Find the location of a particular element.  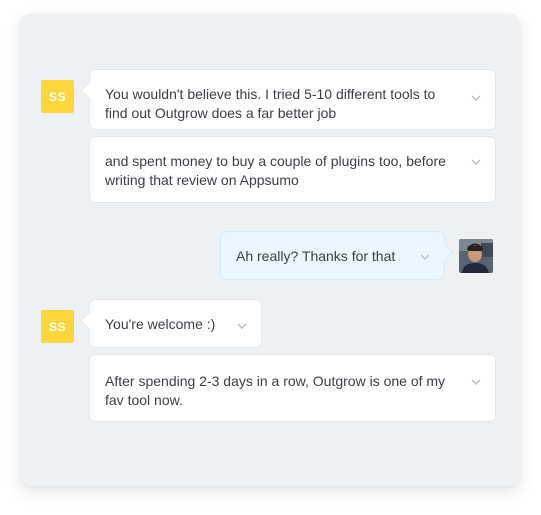

message-text: Ah really? Thanks for that is located at coordinates (316, 256).